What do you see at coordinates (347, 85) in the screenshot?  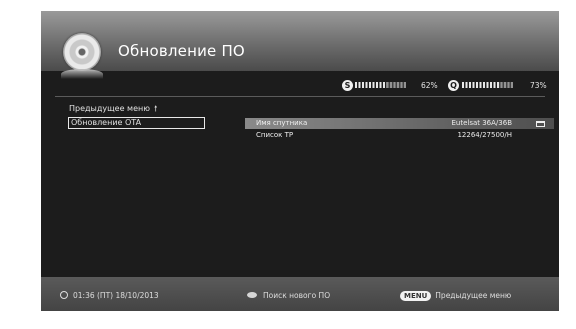 I see `signal-strength-icon: S` at bounding box center [347, 85].